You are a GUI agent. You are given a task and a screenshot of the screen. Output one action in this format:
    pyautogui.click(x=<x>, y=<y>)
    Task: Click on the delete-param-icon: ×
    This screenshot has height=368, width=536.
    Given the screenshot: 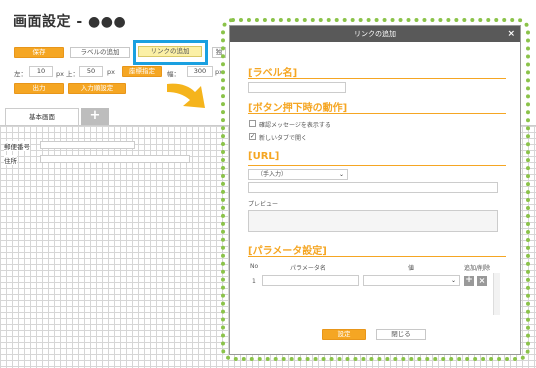 What is the action you would take?
    pyautogui.click(x=482, y=281)
    